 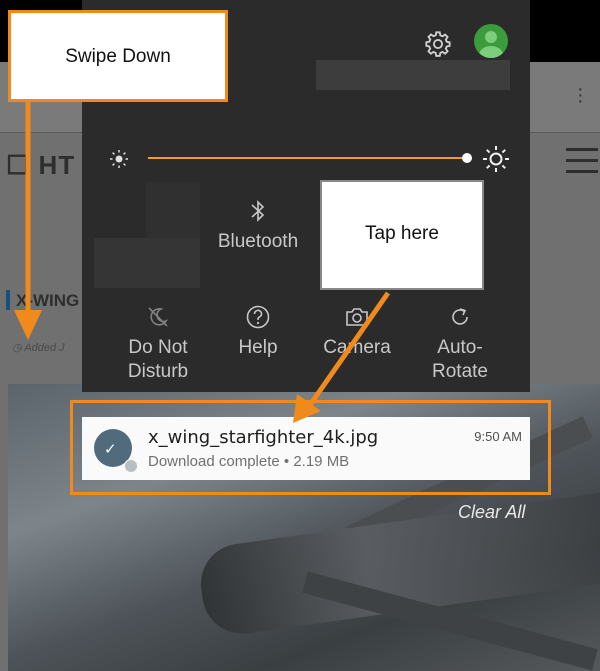 I want to click on swipe-down-callout: Swipe Down, so click(x=118, y=56).